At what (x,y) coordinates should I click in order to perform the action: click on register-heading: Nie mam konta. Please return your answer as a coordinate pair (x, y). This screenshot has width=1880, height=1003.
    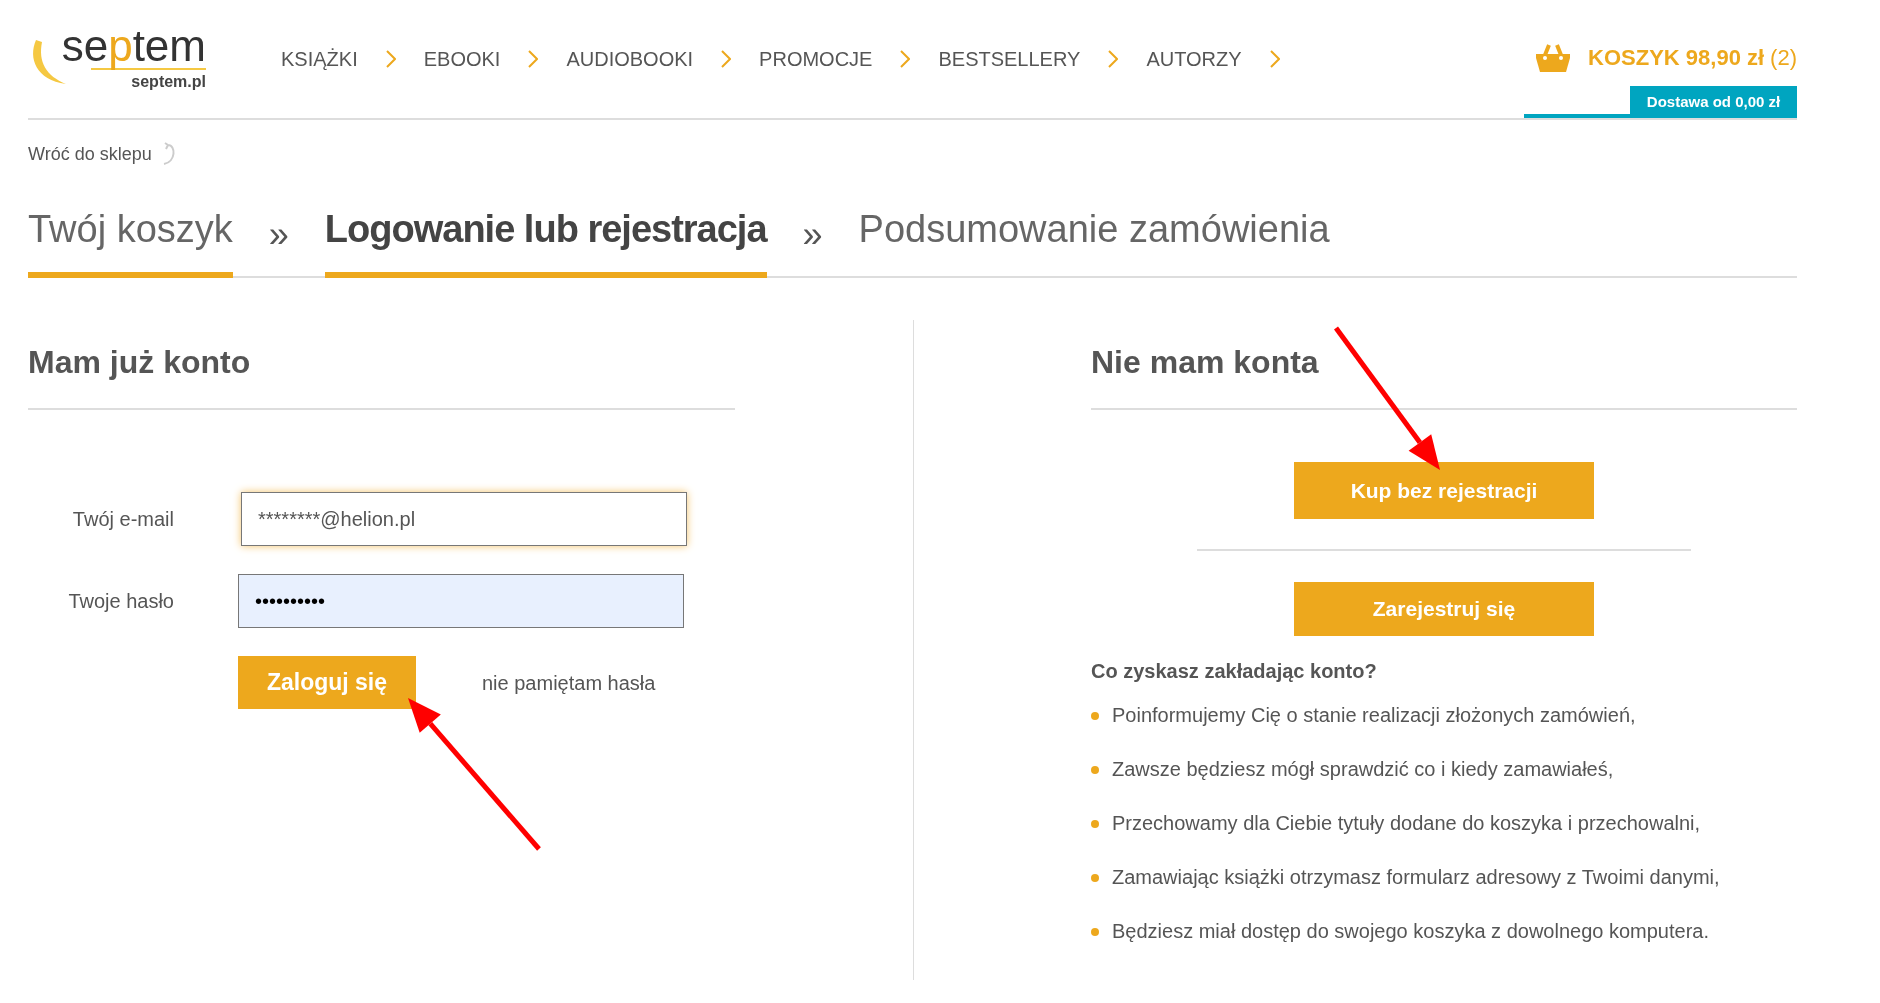
    Looking at the image, I should click on (1444, 369).